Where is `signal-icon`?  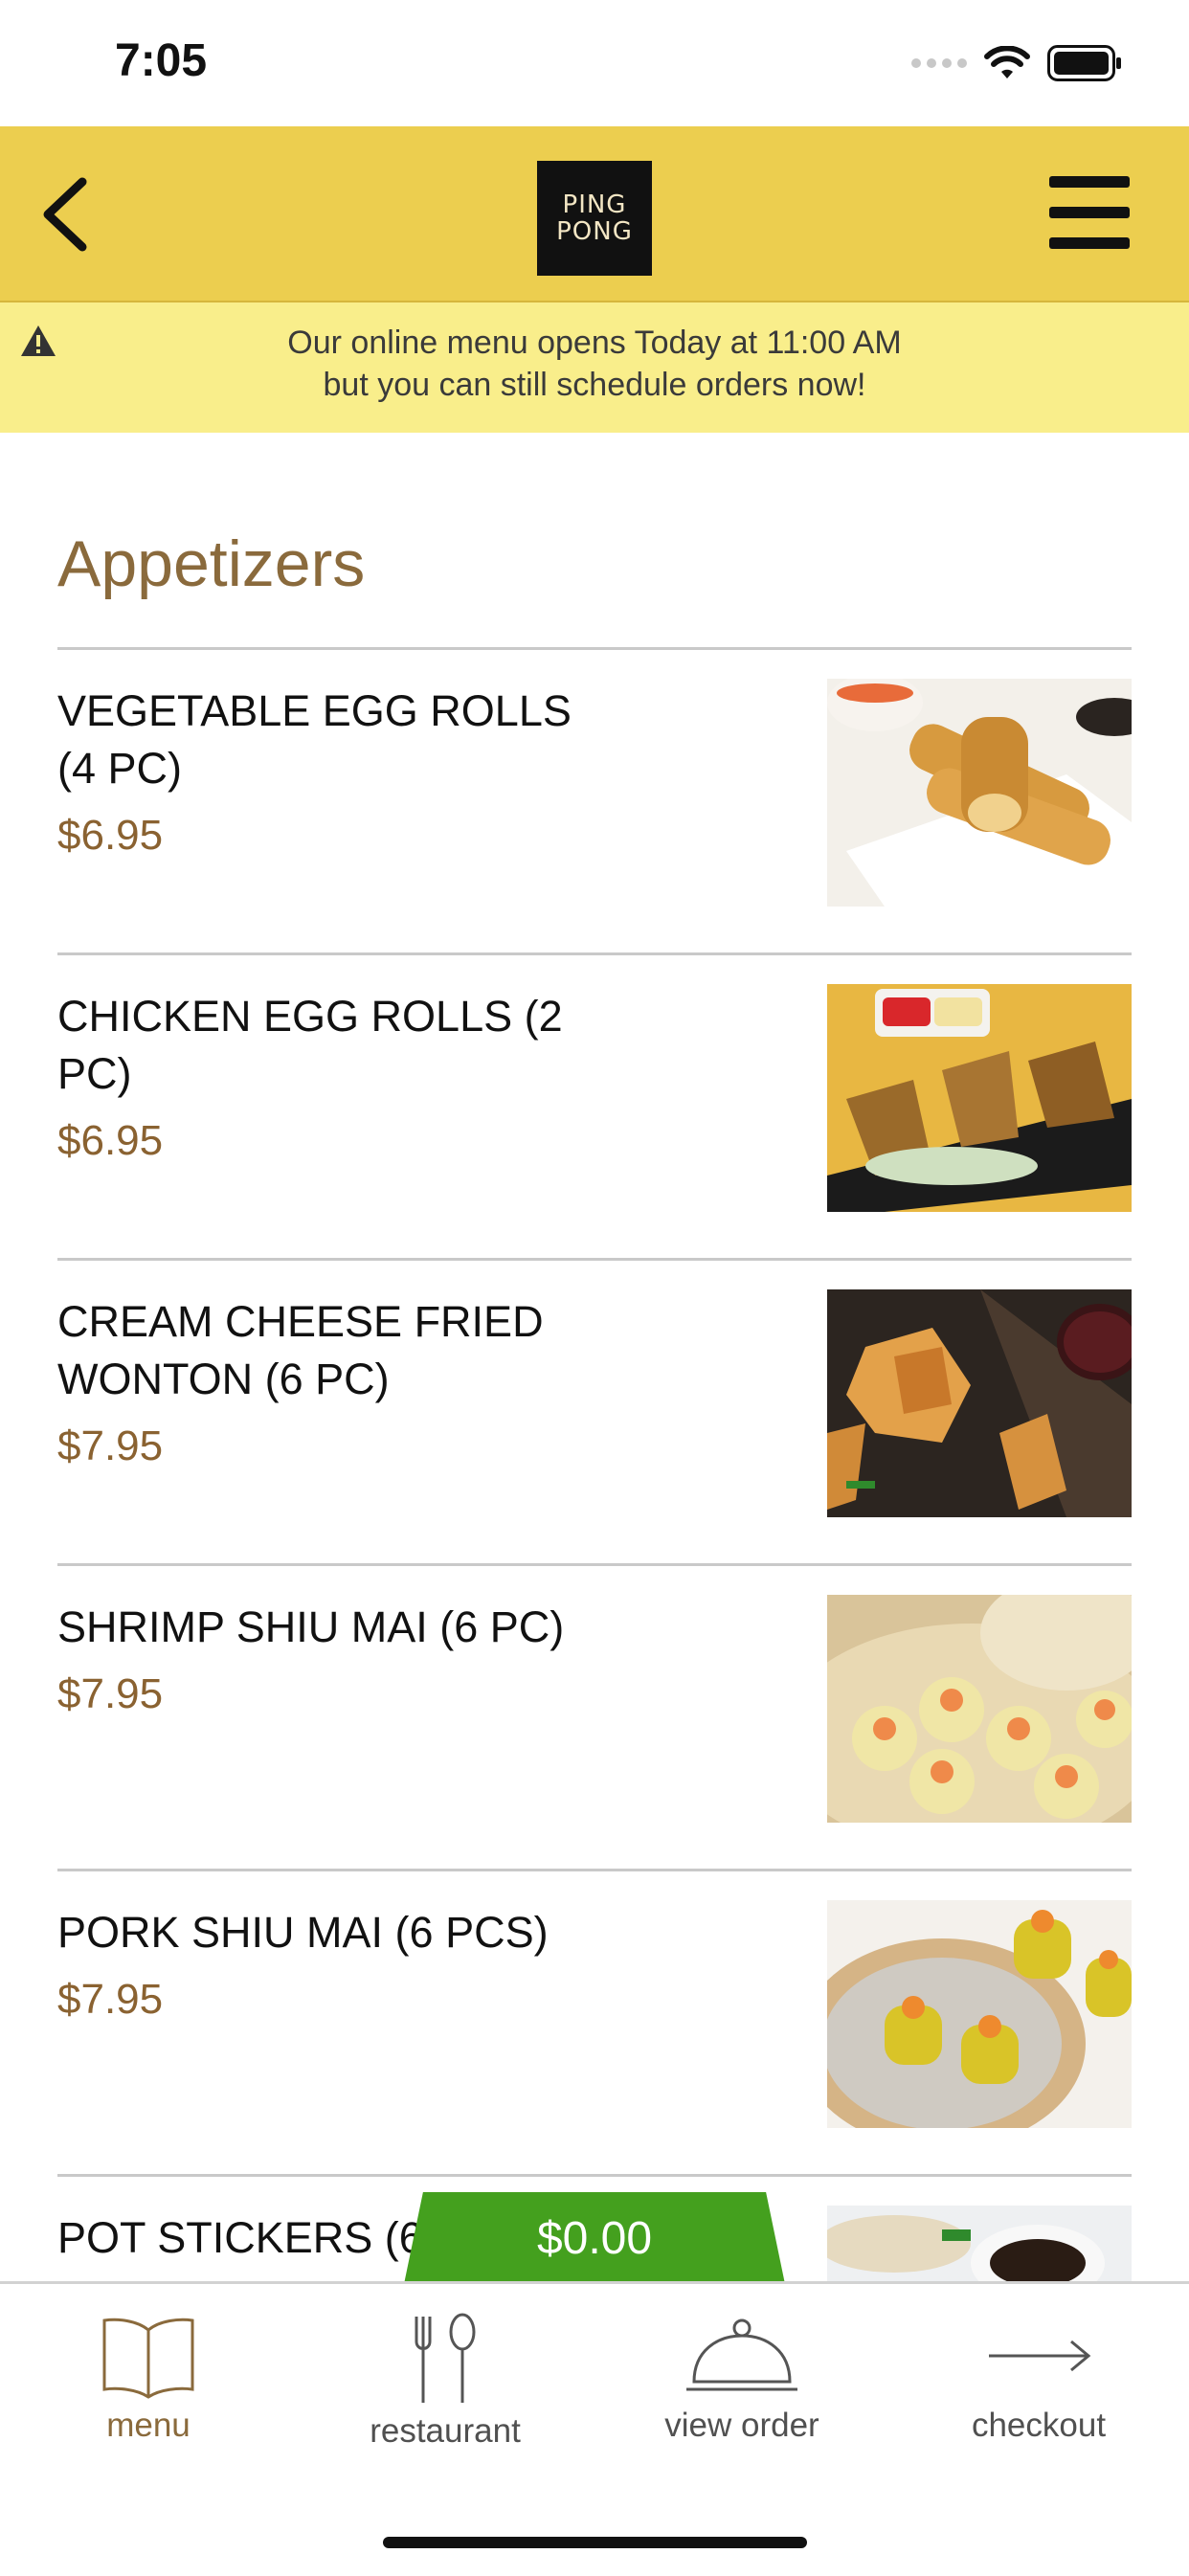 signal-icon is located at coordinates (939, 63).